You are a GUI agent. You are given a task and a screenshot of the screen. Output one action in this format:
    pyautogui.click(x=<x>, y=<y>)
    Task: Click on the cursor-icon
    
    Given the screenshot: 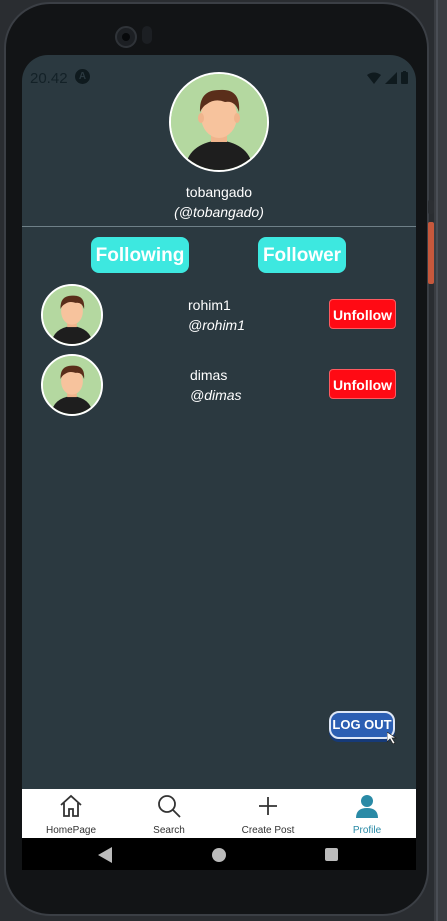 What is the action you would take?
    pyautogui.click(x=392, y=738)
    